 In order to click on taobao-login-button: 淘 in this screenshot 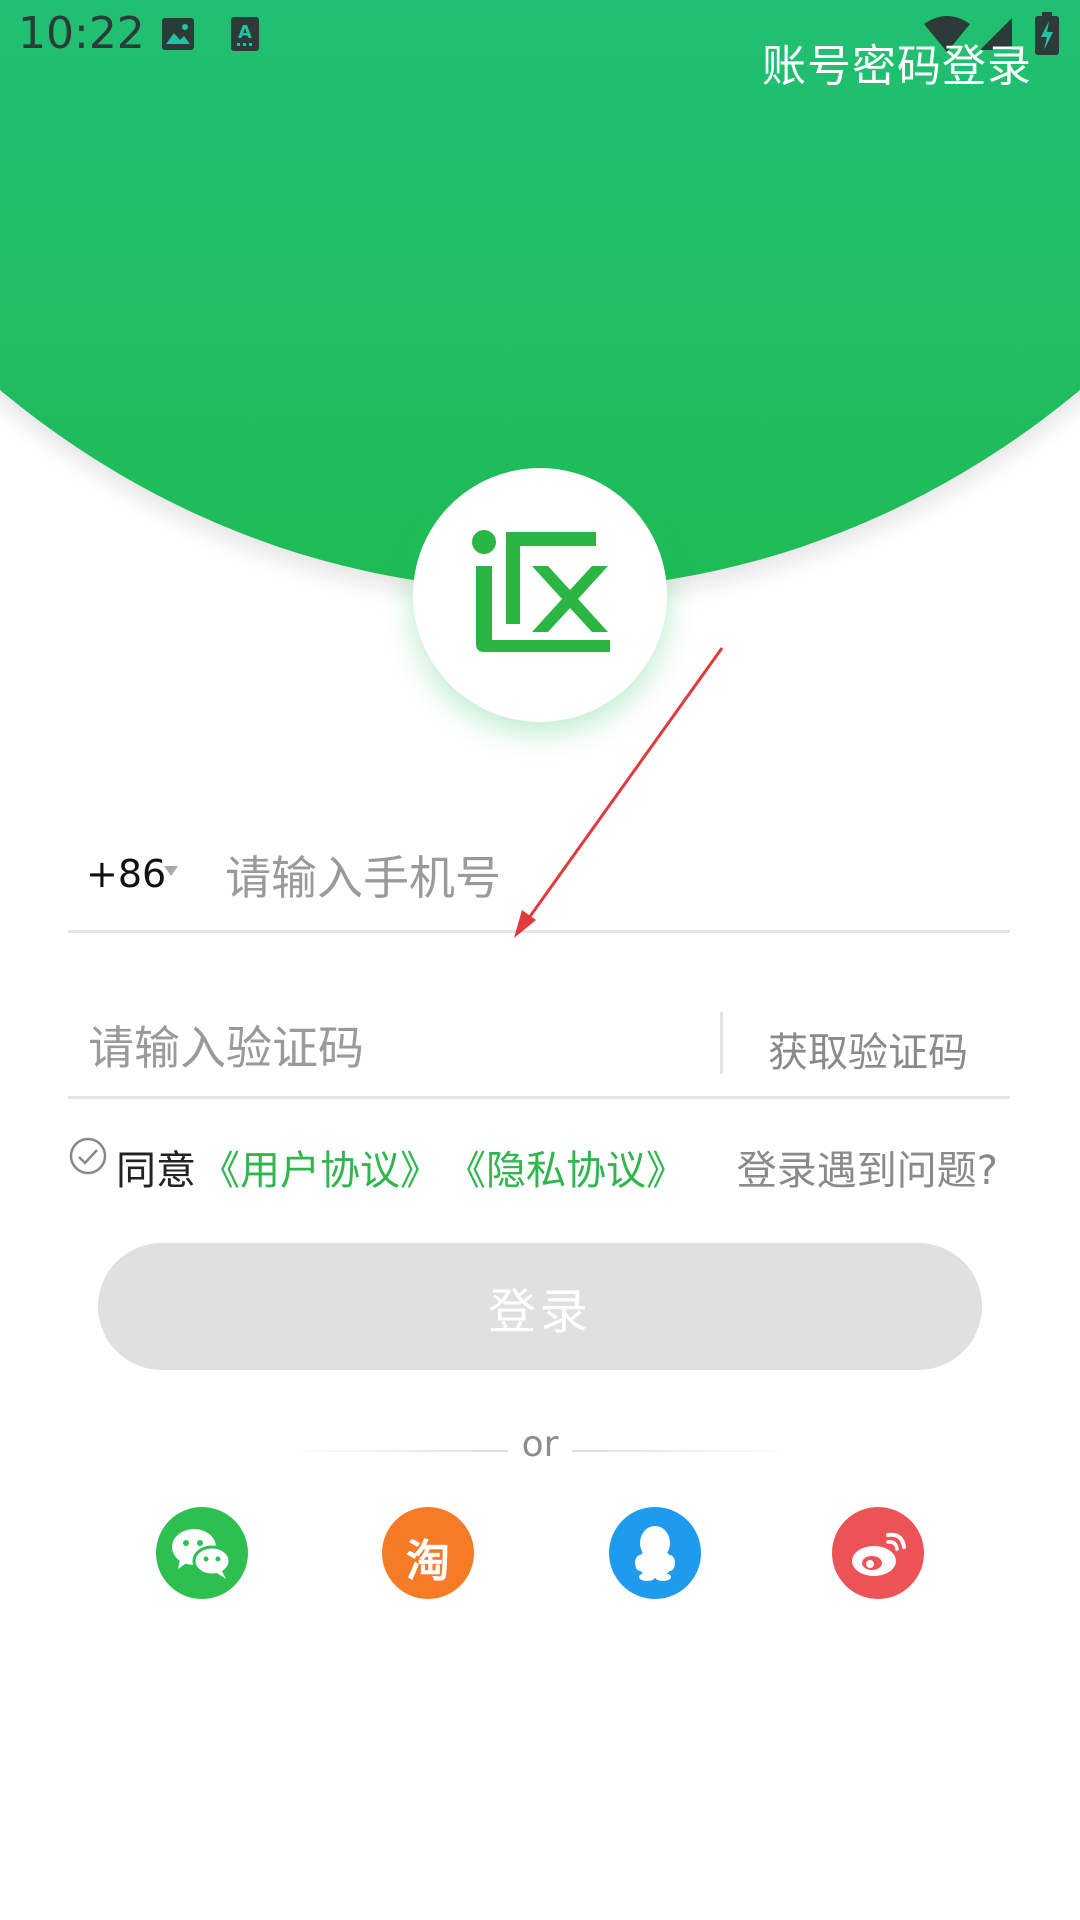, I will do `click(428, 1553)`.